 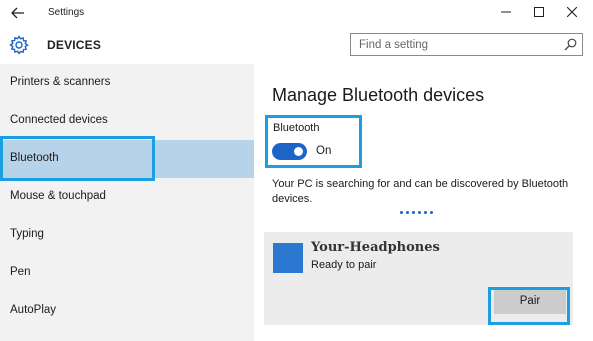 I want to click on searching-progress-dots, so click(x=416, y=213).